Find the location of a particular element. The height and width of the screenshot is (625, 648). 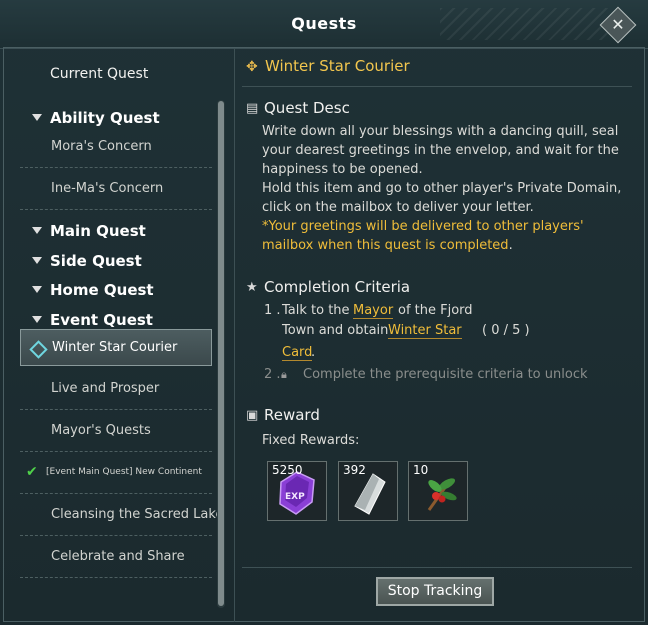

criteria-2-number: 2 . is located at coordinates (272, 374).